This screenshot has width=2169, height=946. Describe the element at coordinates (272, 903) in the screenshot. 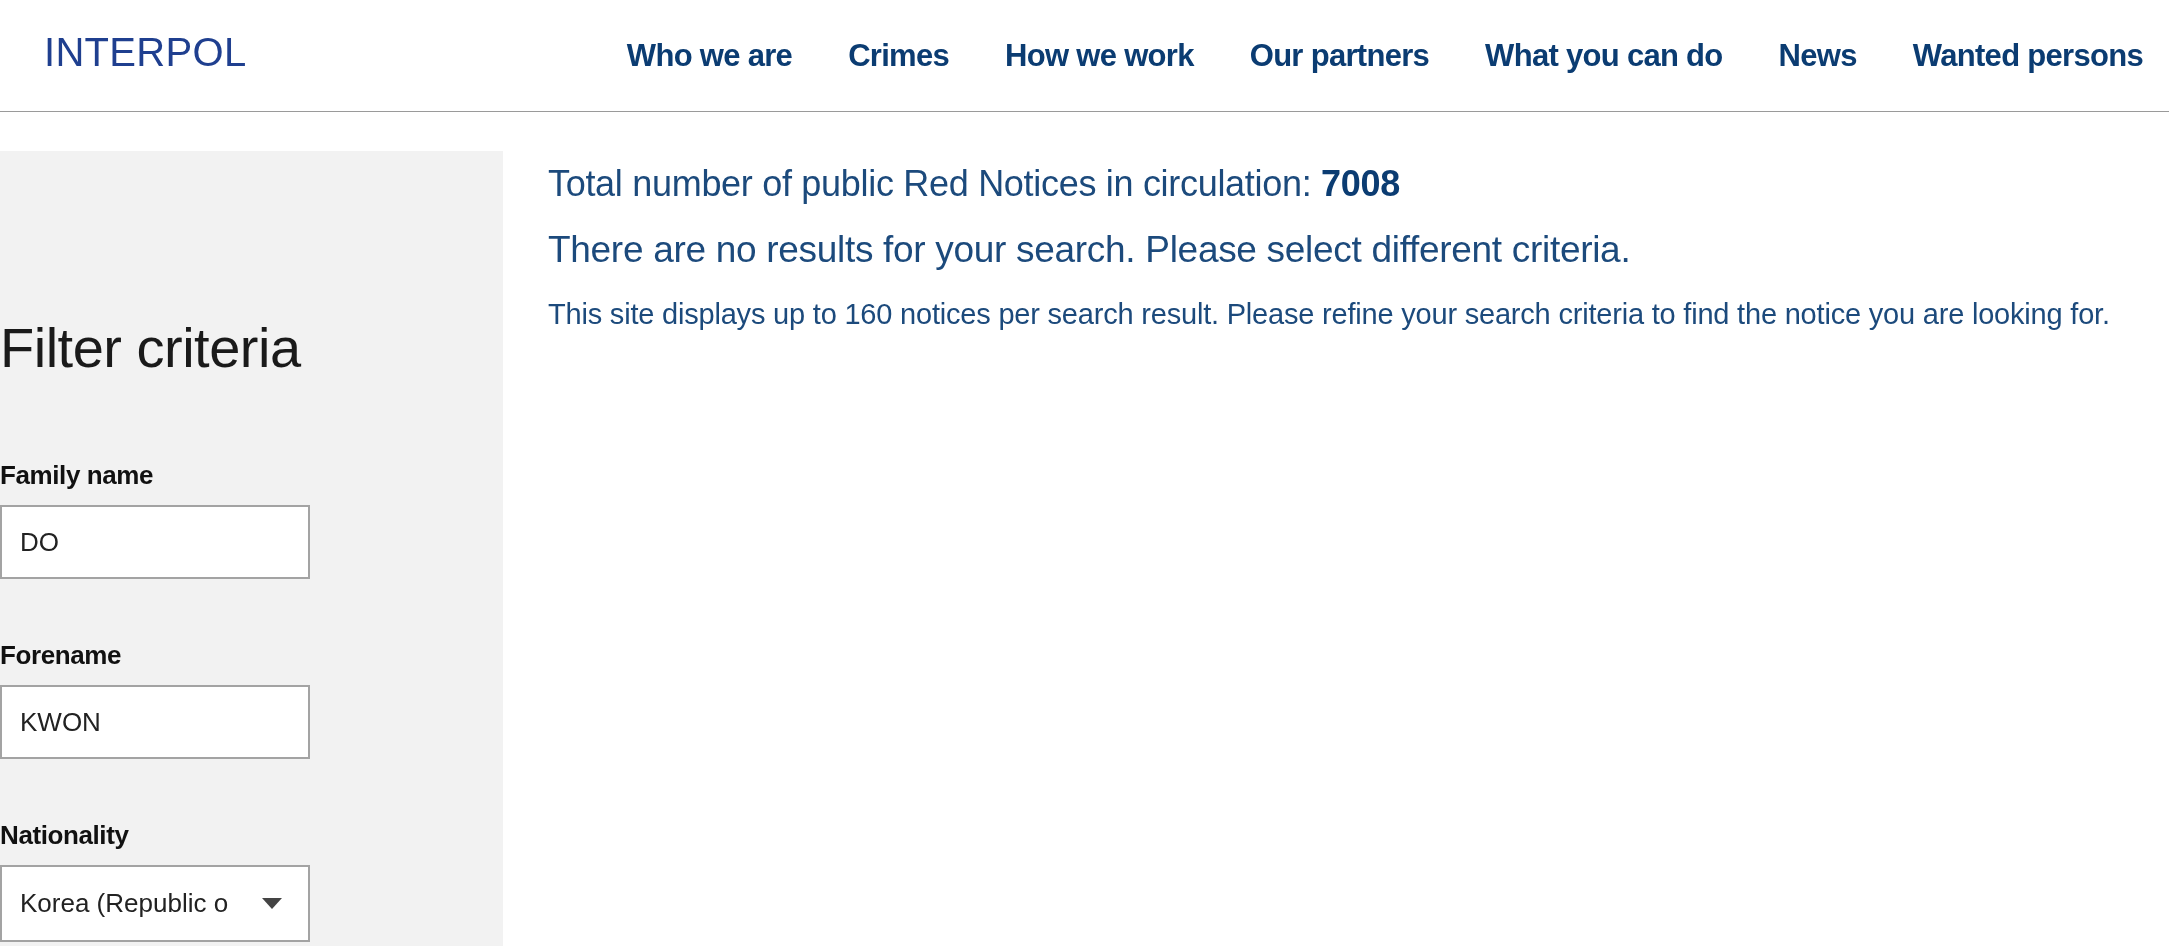

I see `caret-icon` at that location.